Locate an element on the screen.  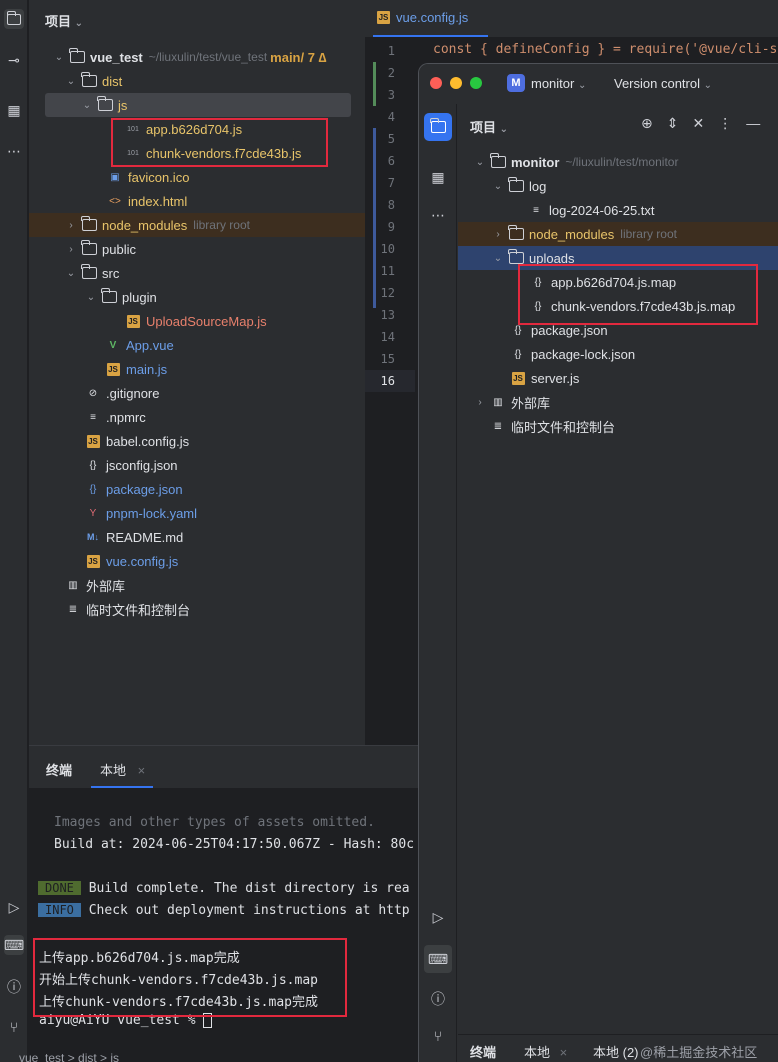
tree-item-uploadsourcemap: JS UploadSourceMap.js is located at coordinates (197, 321).